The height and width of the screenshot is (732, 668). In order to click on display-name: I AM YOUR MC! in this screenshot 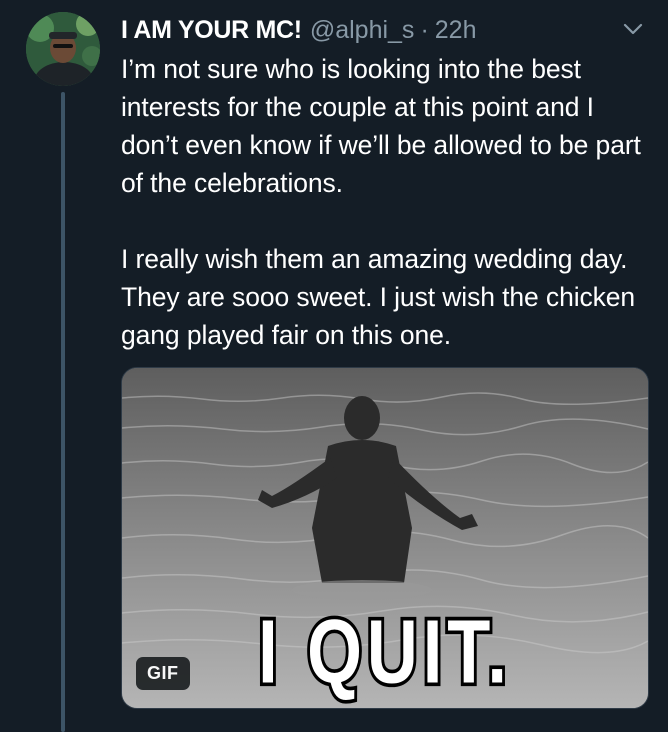, I will do `click(211, 30)`.